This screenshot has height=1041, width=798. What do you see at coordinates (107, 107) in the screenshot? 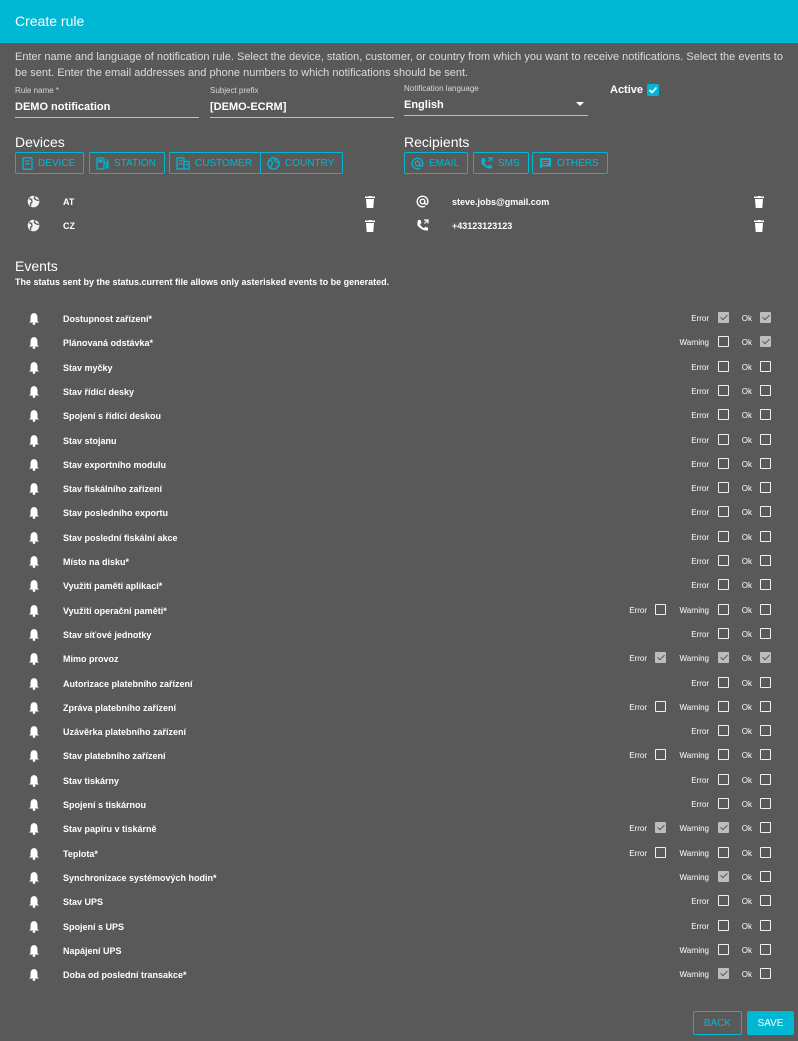
I see `rule-name-input: DEMO notification` at bounding box center [107, 107].